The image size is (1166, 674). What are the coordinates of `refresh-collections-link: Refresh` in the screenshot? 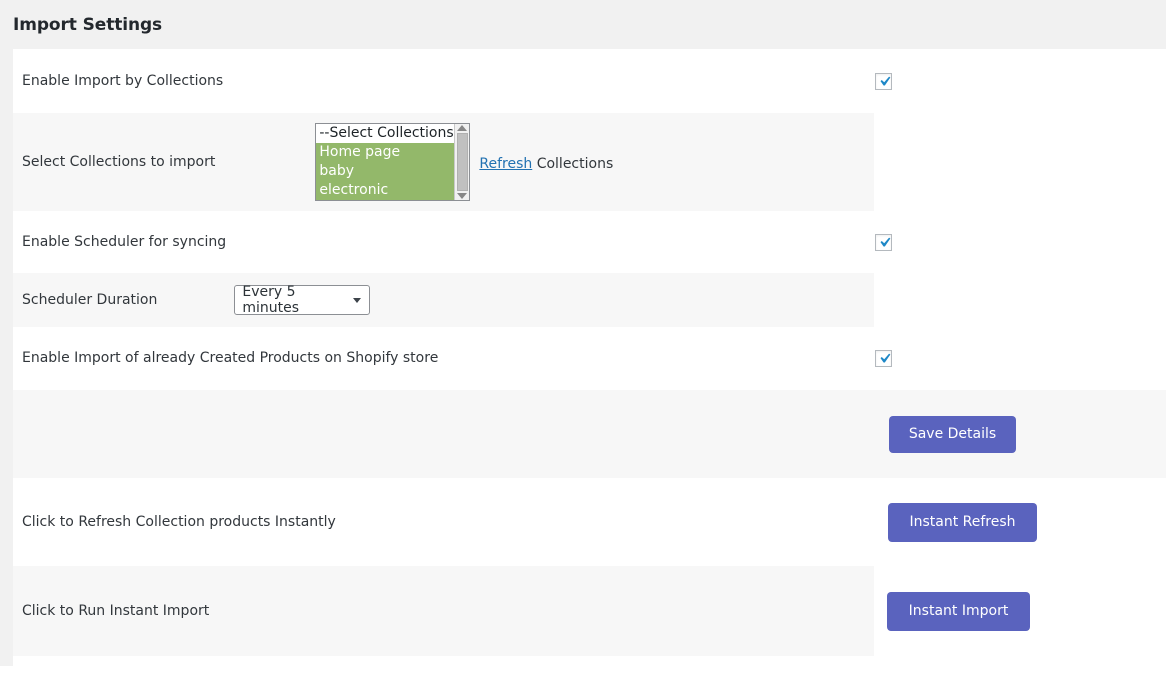 It's located at (505, 164).